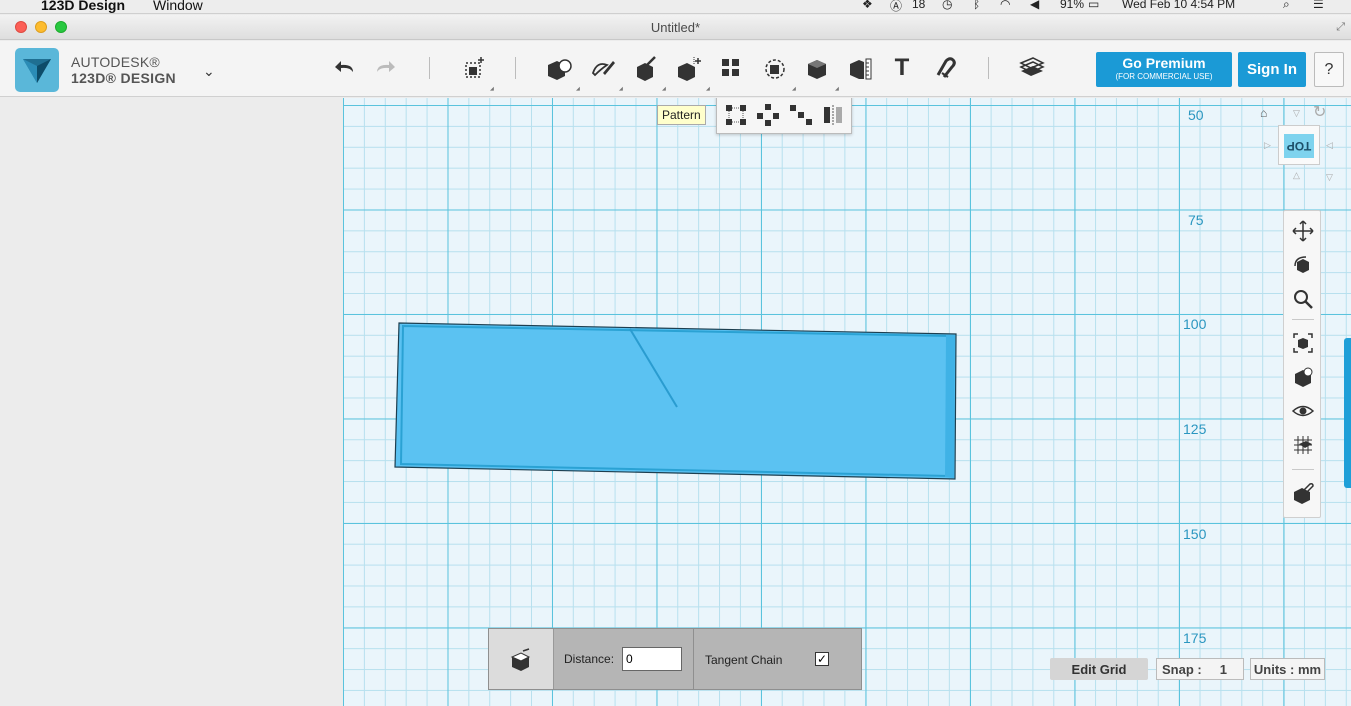  I want to click on snap-setting: Snap : 1, so click(1200, 669).